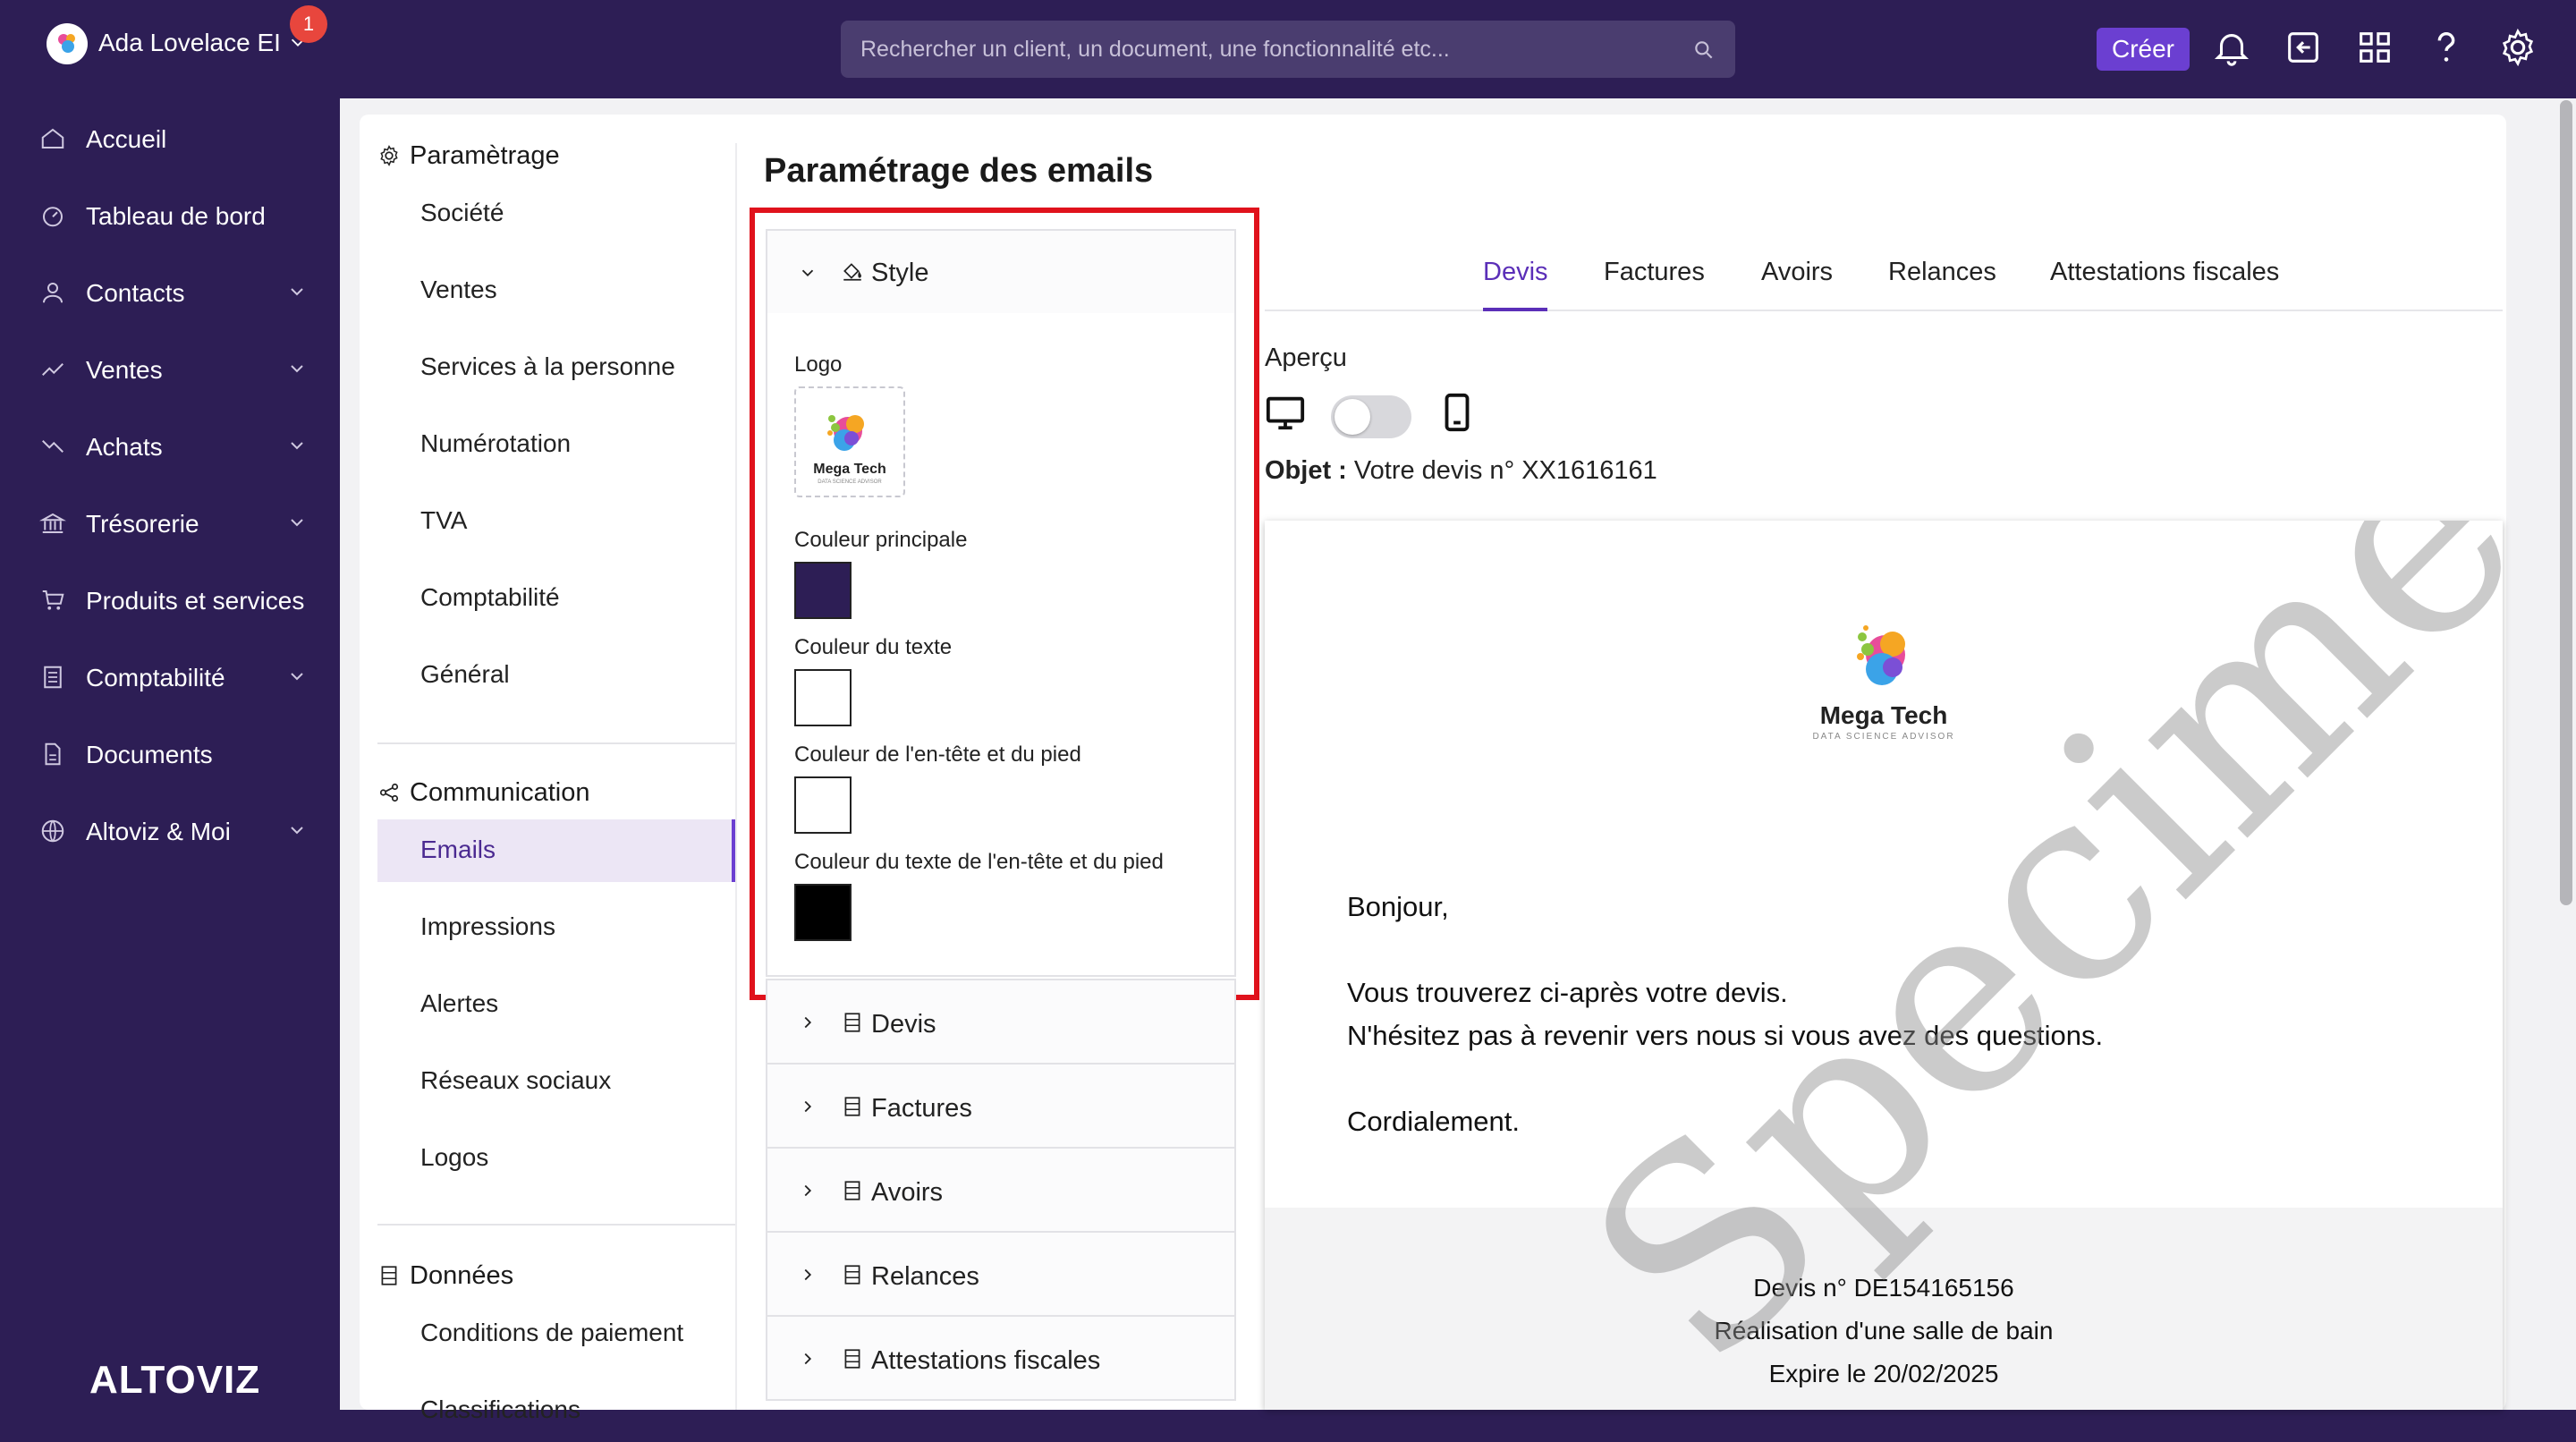  What do you see at coordinates (1001, 1022) in the screenshot?
I see `accordion-devis: Devis` at bounding box center [1001, 1022].